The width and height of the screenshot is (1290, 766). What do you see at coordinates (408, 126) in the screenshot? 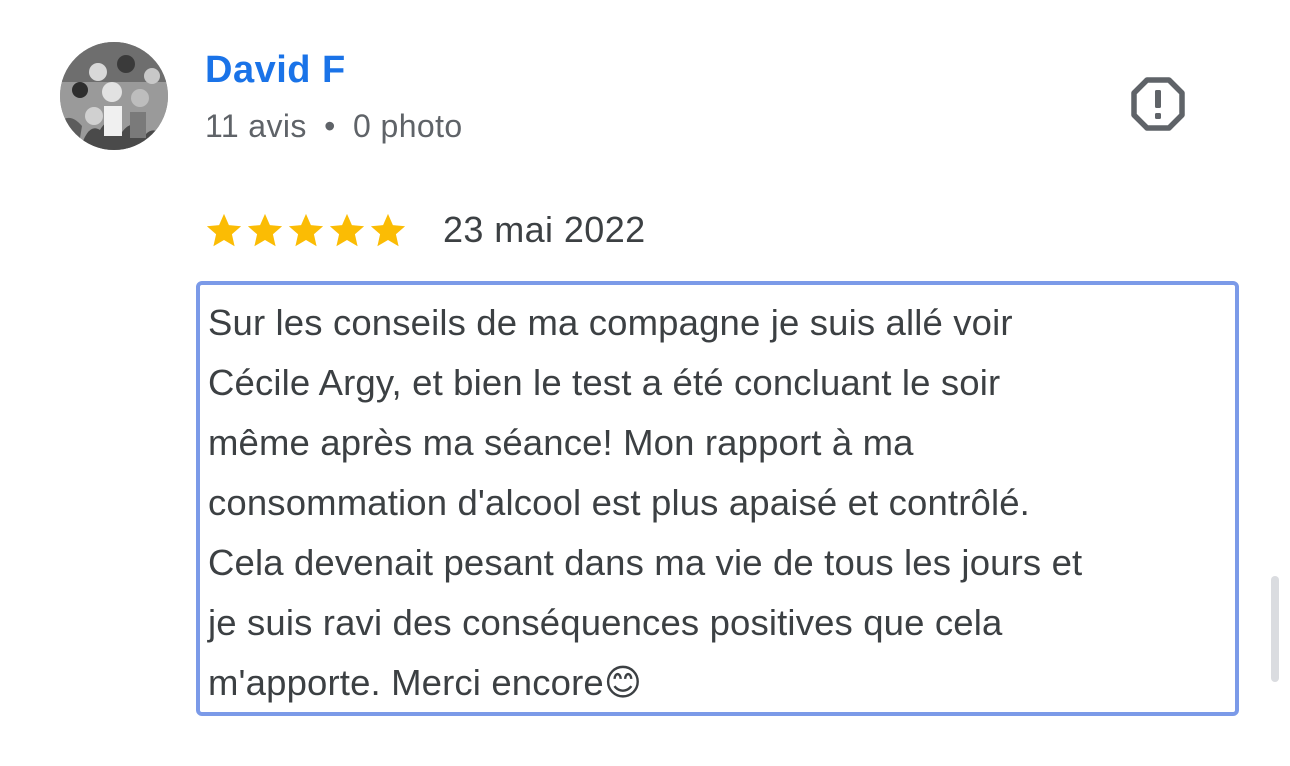
I see `photo-count: 0 photo` at bounding box center [408, 126].